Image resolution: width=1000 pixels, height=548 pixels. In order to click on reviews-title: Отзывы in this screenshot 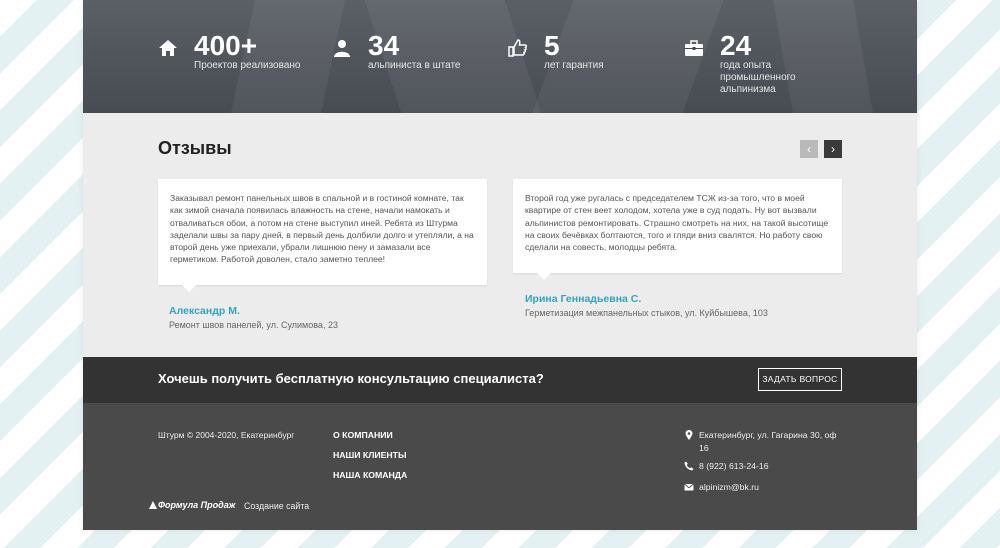, I will do `click(195, 148)`.